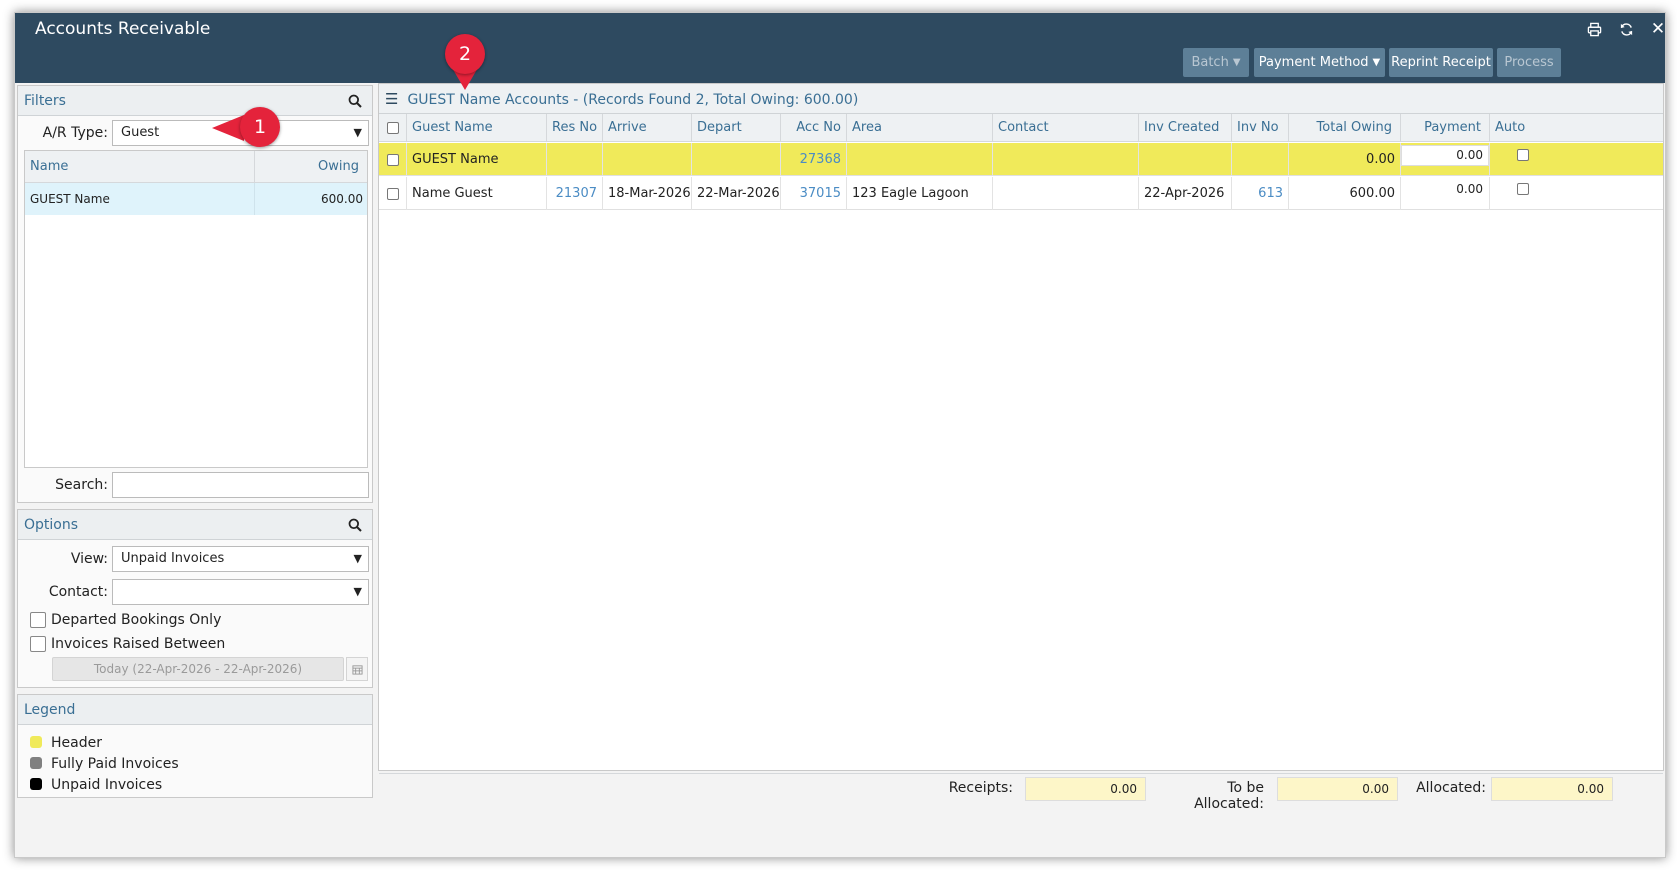 This screenshot has height=873, width=1677. I want to click on departed-bookings-checkbox, so click(38, 620).